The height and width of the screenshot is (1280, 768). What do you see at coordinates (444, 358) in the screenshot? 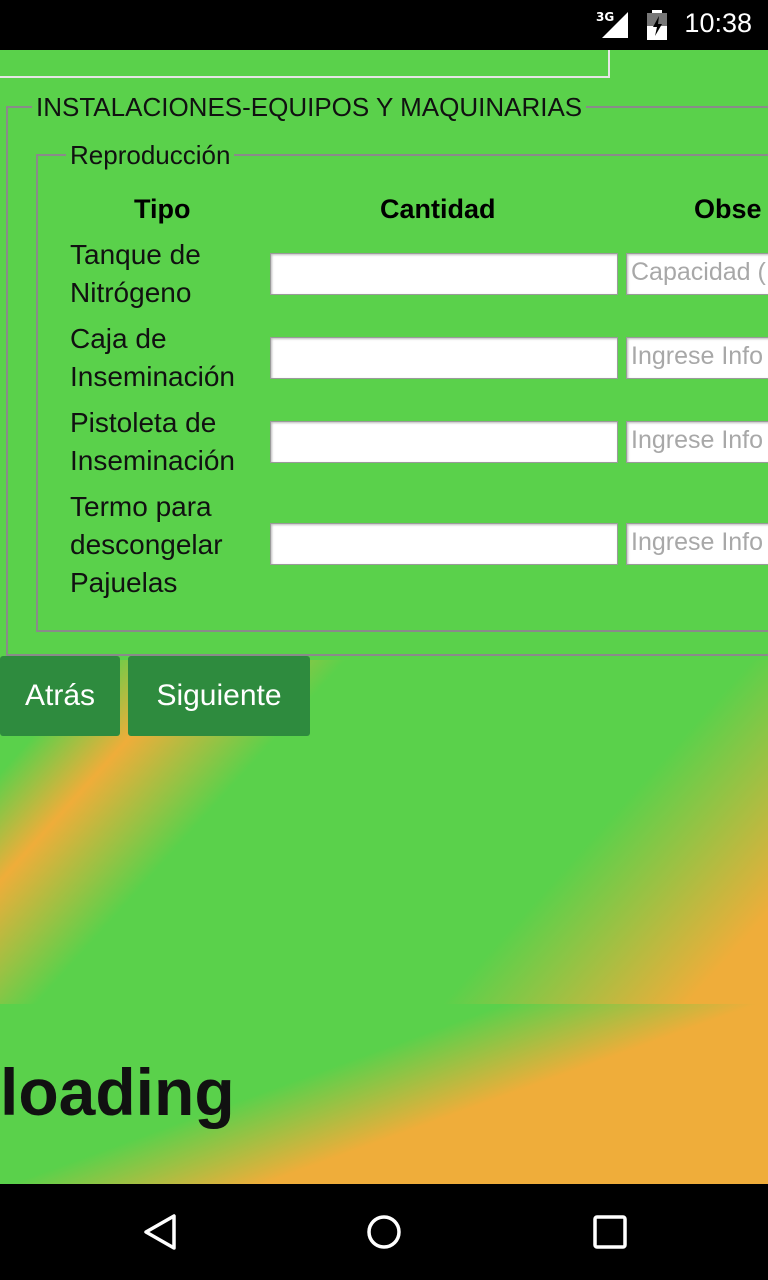
I see `cantidad-input-caja` at bounding box center [444, 358].